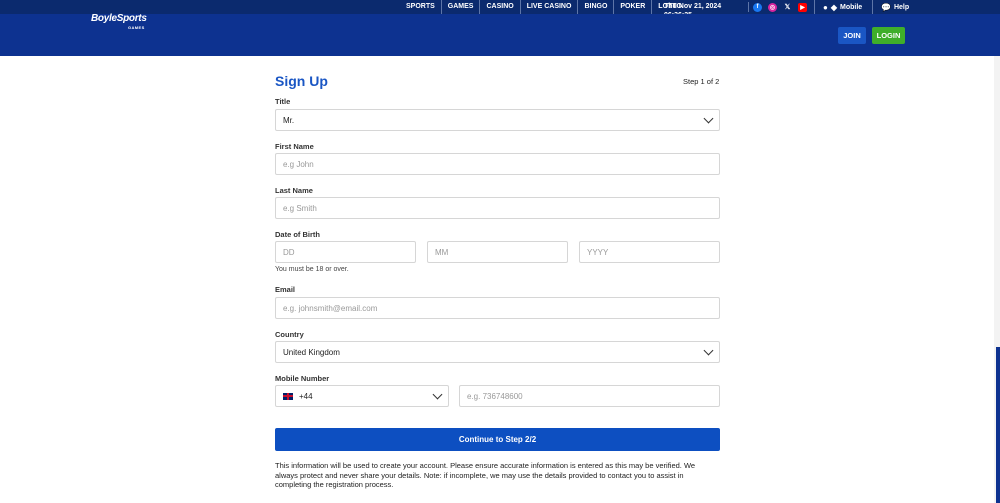 The width and height of the screenshot is (1000, 503). I want to click on dob-hint: You must be 18 or over., so click(312, 269).